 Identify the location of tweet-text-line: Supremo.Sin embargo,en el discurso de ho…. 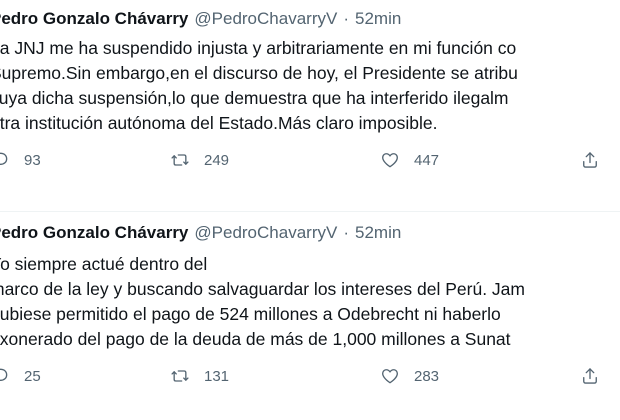
(259, 73).